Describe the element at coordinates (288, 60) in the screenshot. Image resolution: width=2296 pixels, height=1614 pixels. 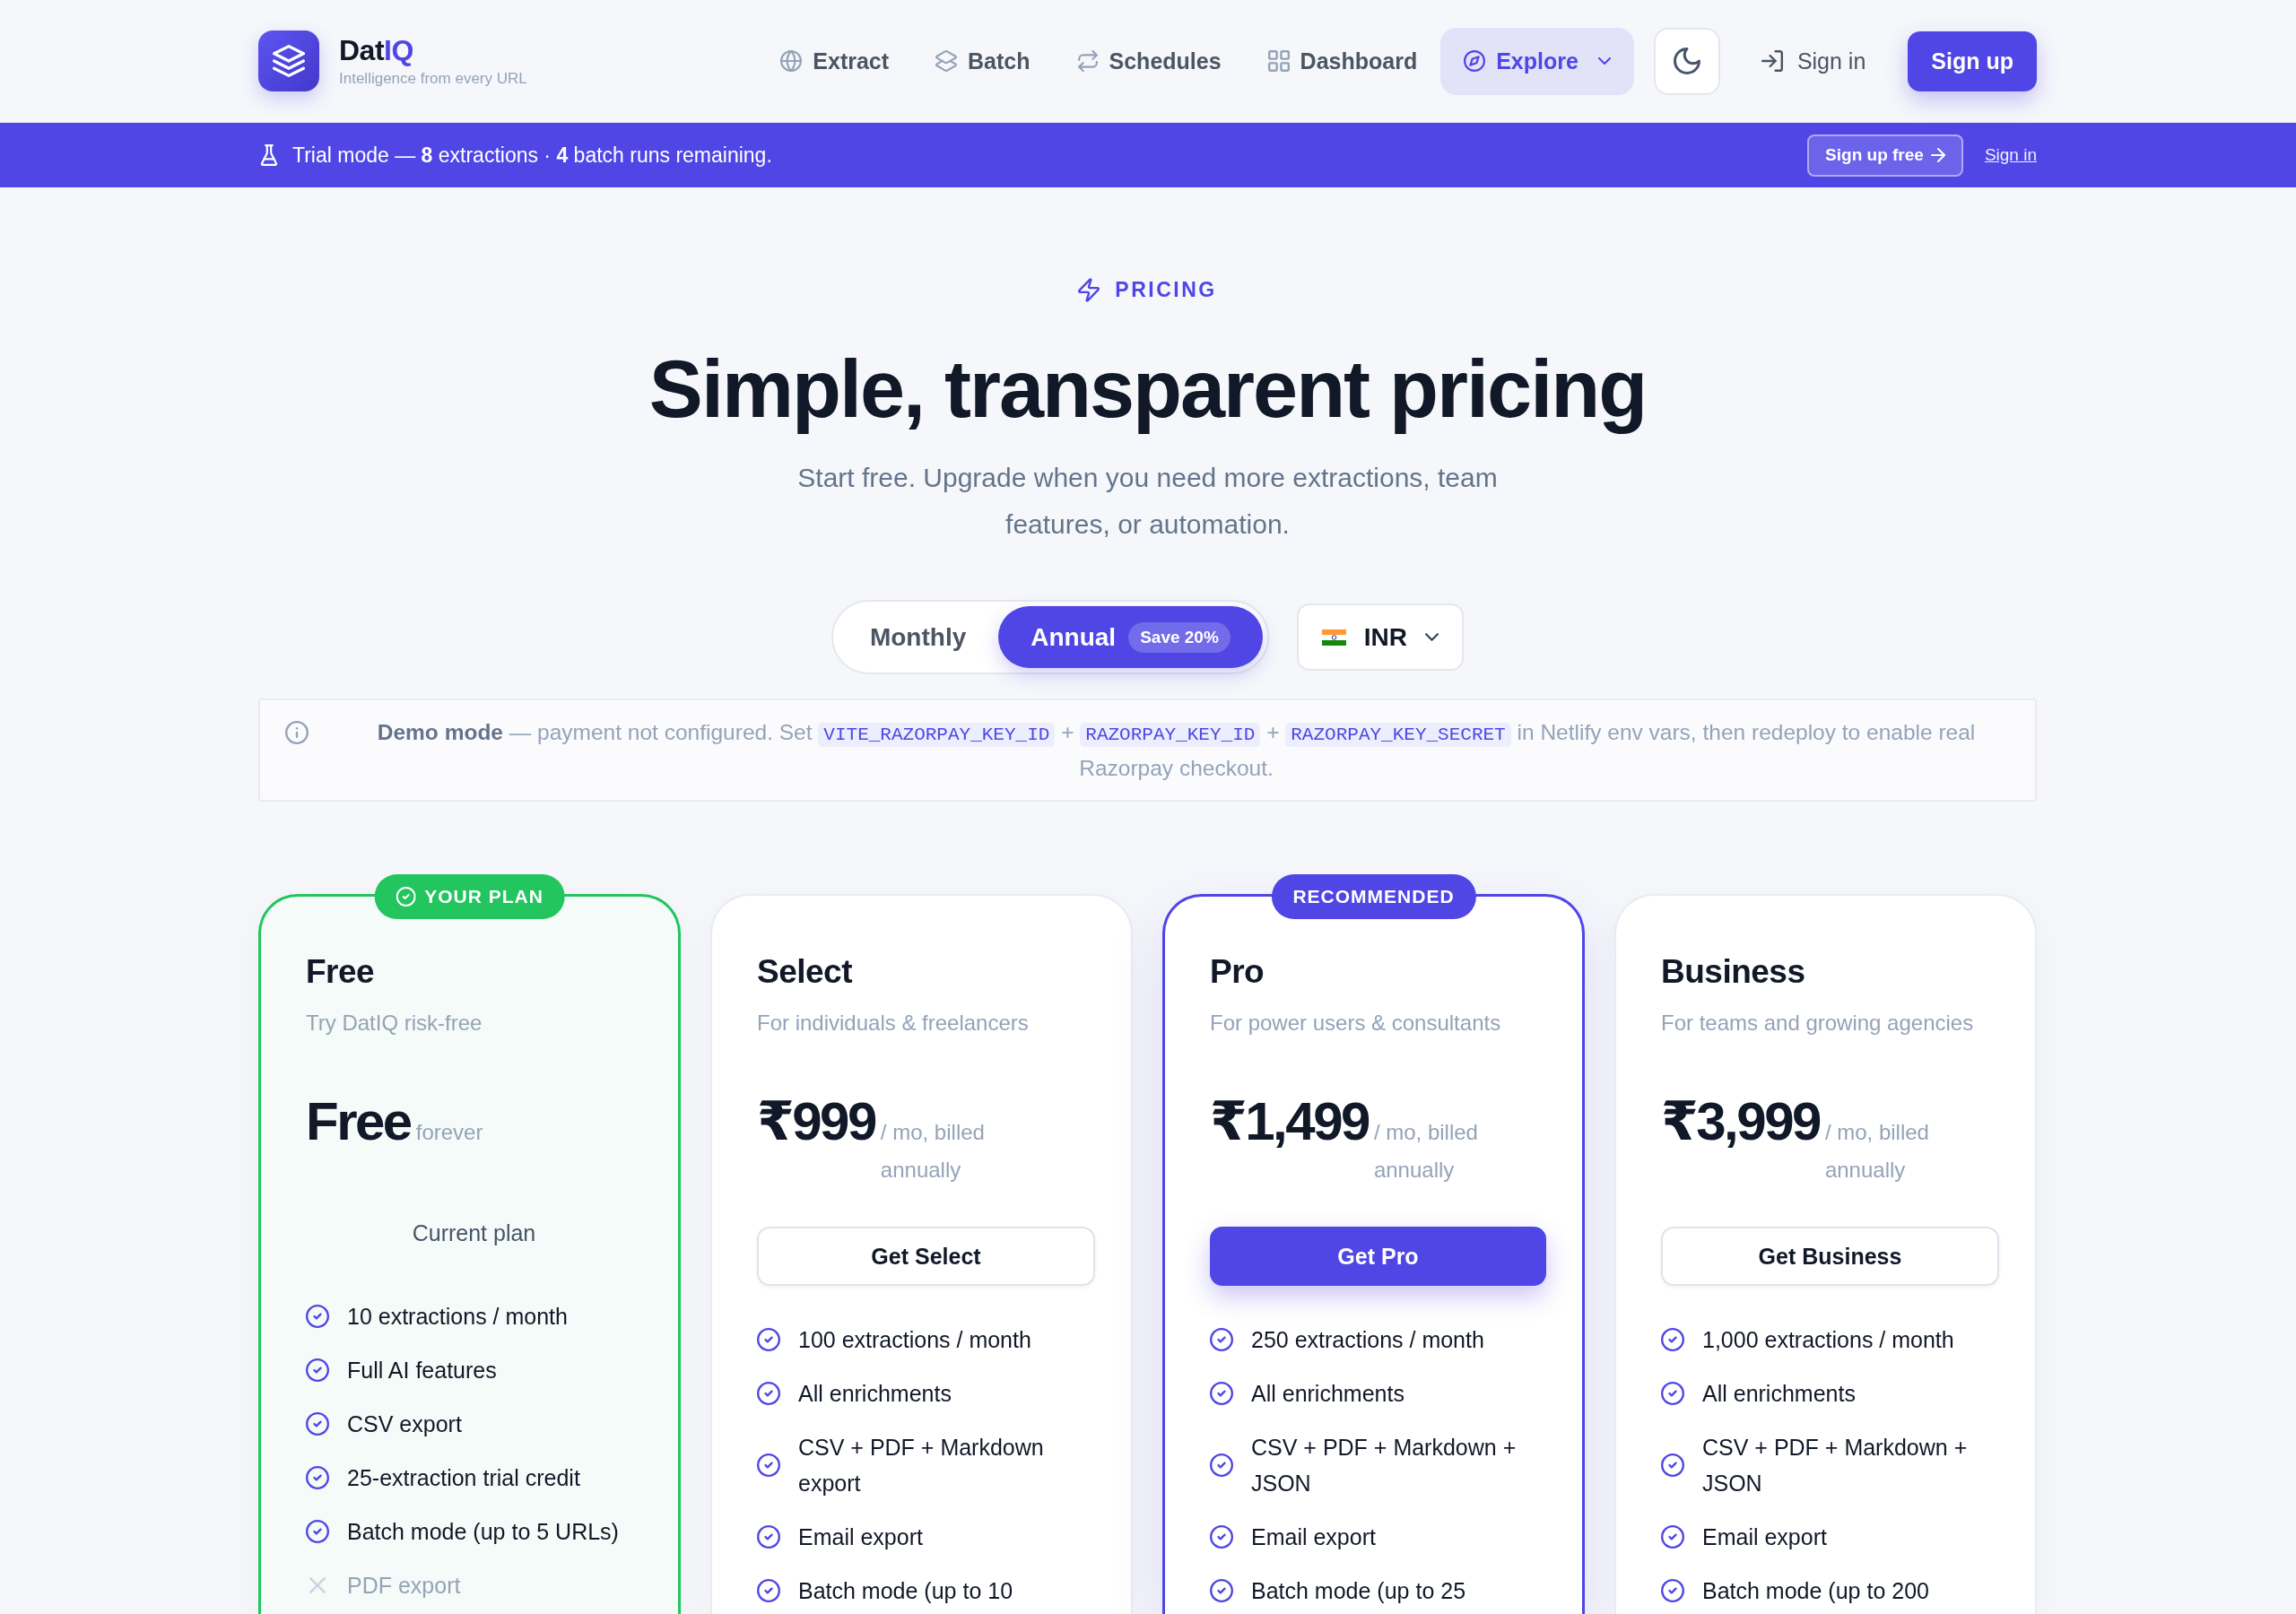
I see `logo-icon` at that location.